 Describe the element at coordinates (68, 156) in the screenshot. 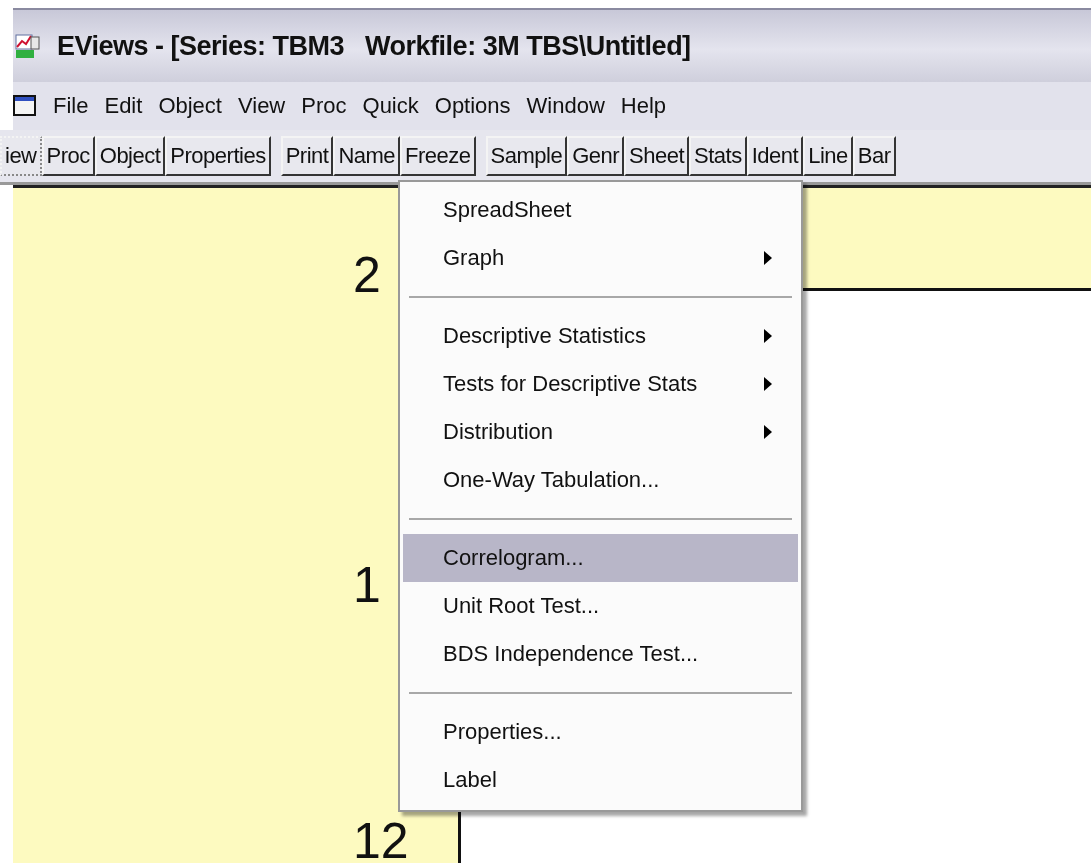

I see `toolbar-button: Proc` at that location.